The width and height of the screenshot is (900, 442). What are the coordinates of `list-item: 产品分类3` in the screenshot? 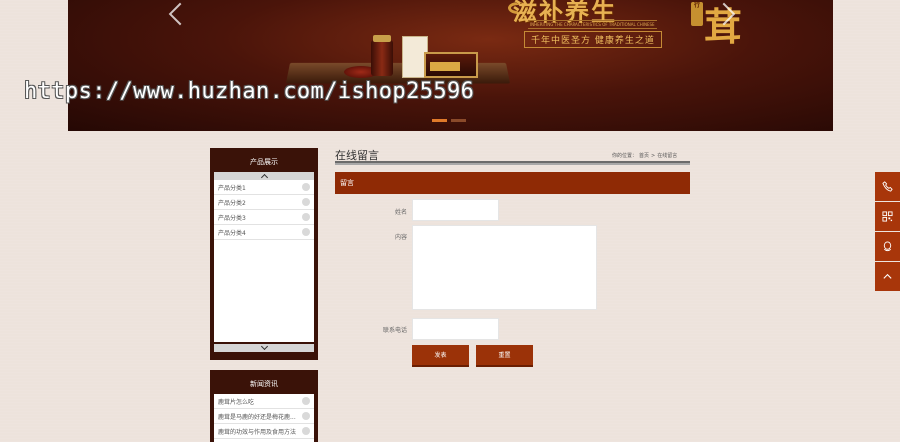 It's located at (264, 217).